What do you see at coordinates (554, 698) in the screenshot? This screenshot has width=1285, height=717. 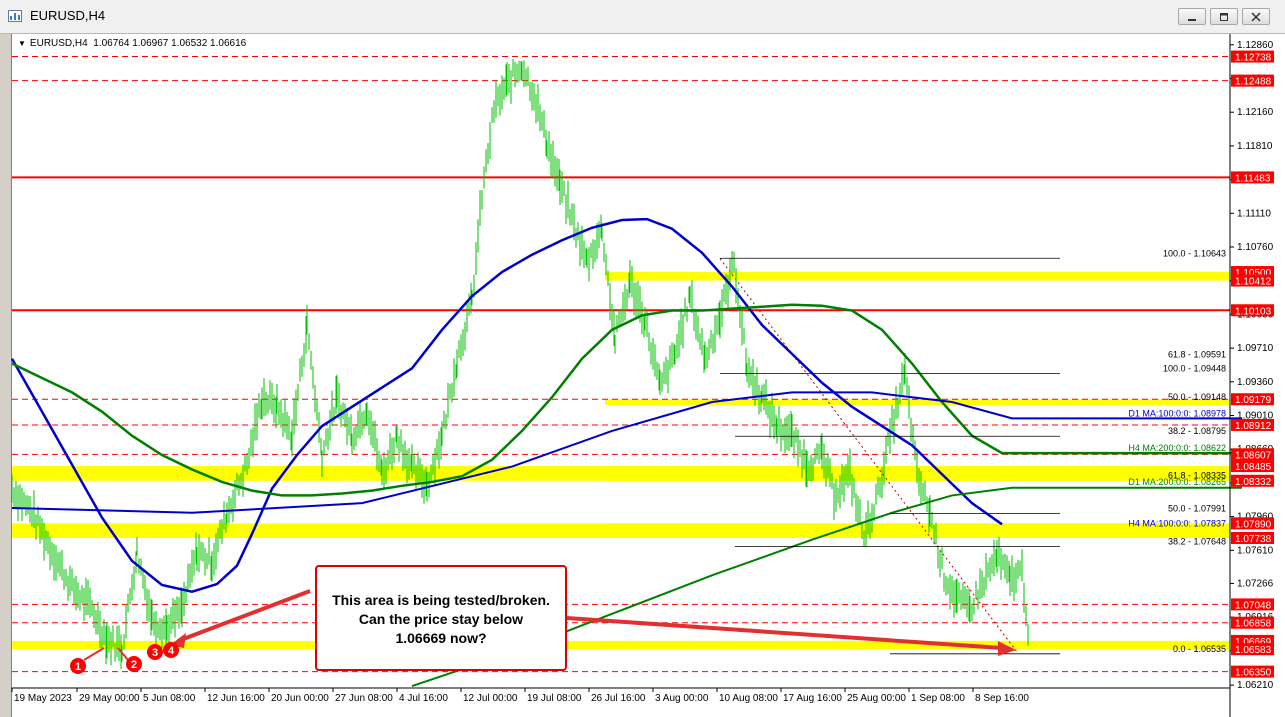 I see `time-axis-label: 19 Jul 08:00` at bounding box center [554, 698].